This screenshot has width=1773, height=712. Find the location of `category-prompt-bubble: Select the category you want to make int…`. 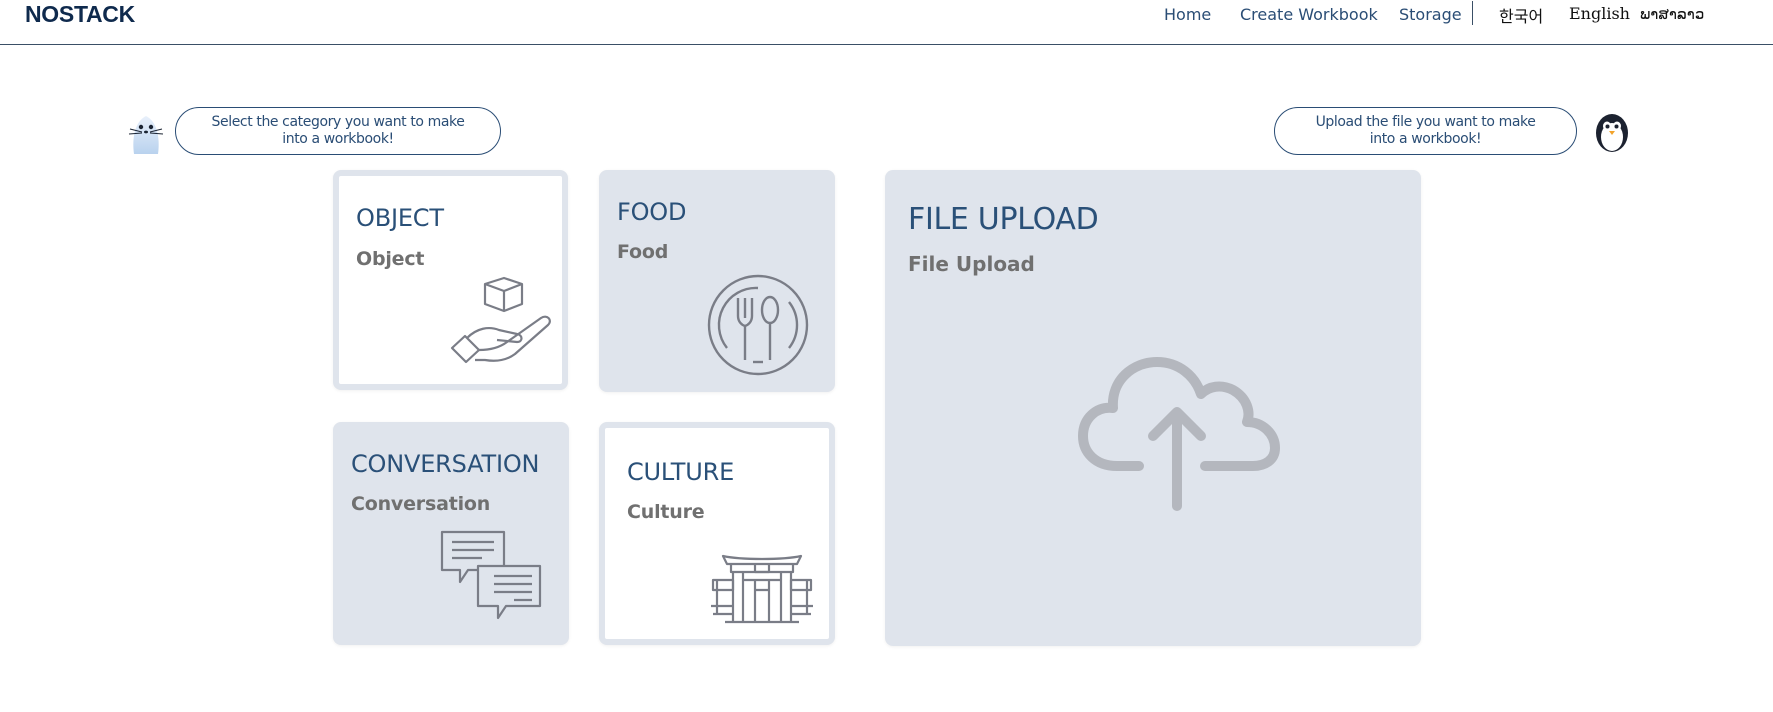

category-prompt-bubble: Select the category you want to make int… is located at coordinates (338, 131).